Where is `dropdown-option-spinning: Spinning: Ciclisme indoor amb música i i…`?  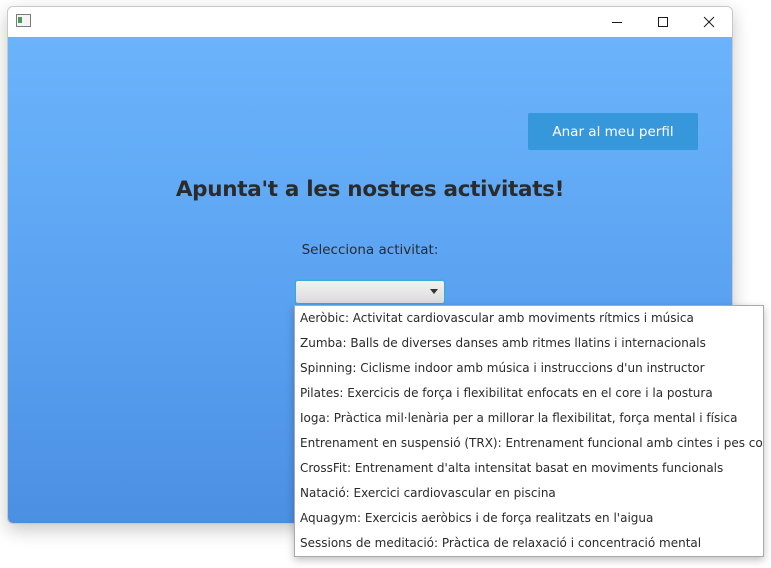 dropdown-option-spinning: Spinning: Ciclisme indoor amb música i i… is located at coordinates (529, 368).